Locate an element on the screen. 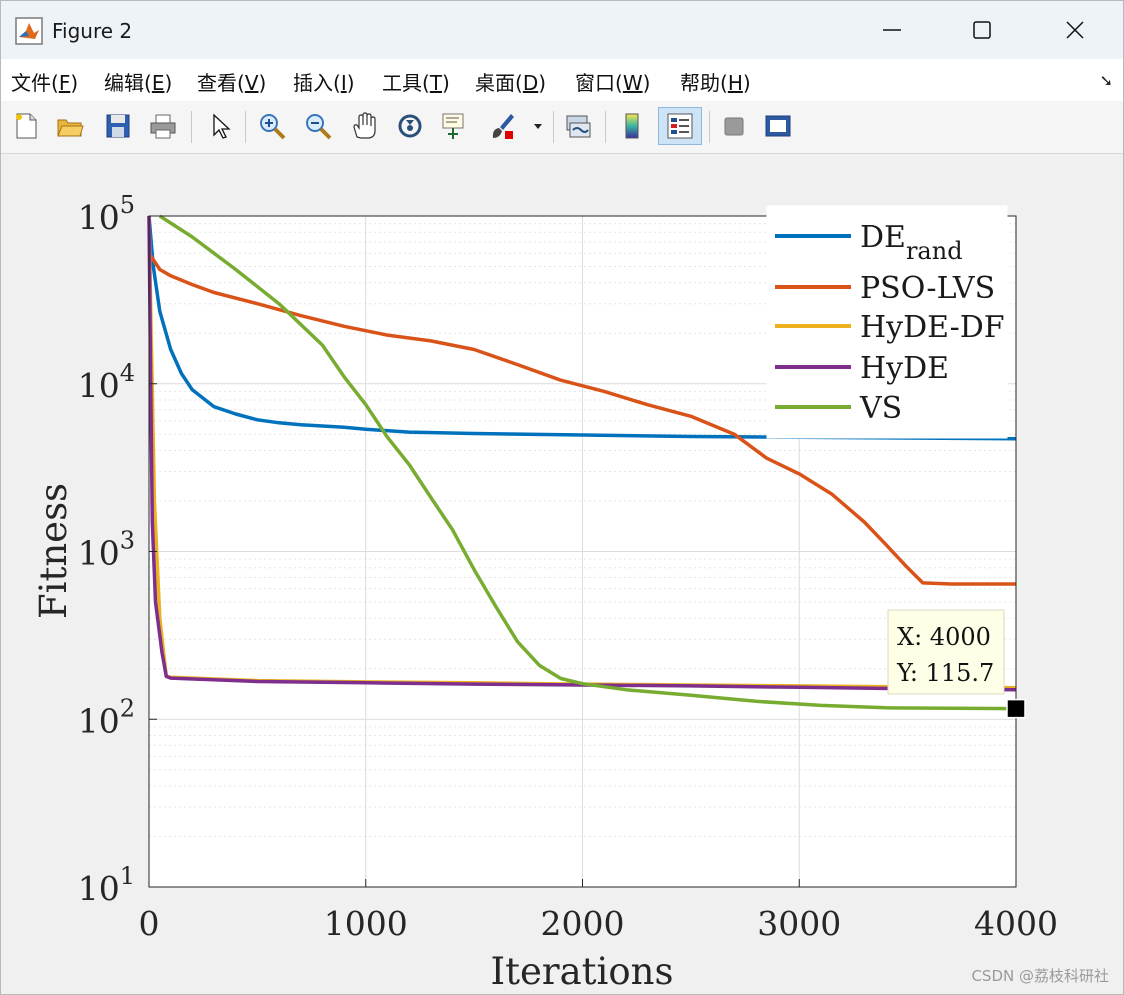  hide-plot-tools-icon is located at coordinates (734, 126).